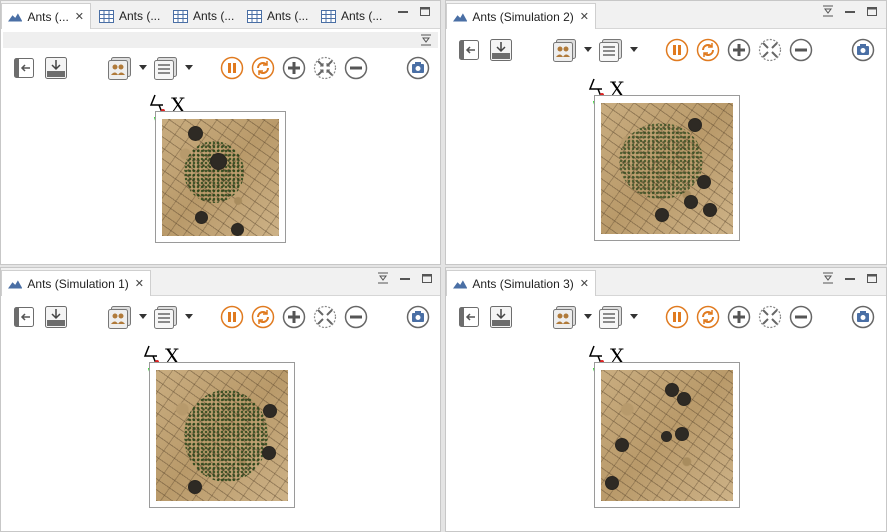  I want to click on tab-label: Ants (Simulation 2), so click(523, 16).